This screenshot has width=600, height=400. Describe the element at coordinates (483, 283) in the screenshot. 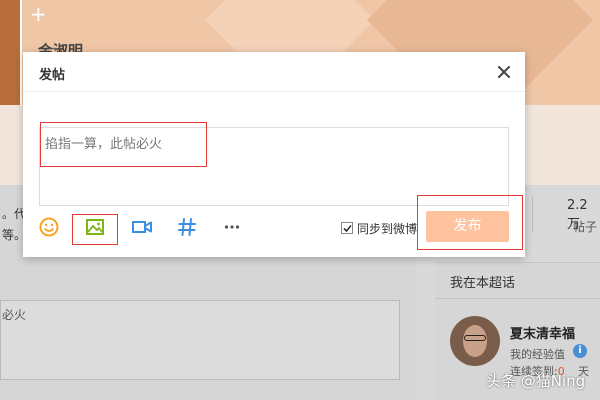

I see `my-supertopic-title: 我在本超话` at that location.